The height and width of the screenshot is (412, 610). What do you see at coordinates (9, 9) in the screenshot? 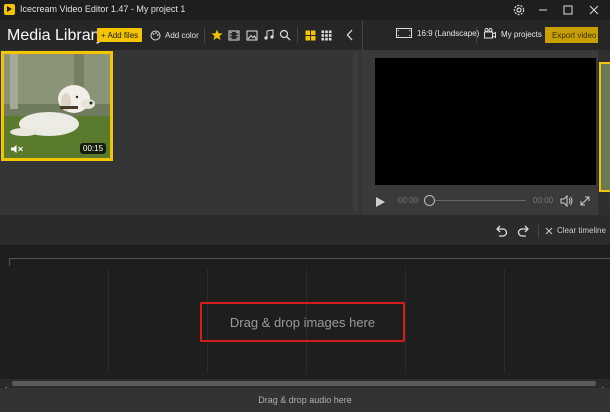
I see `app-logo-icon` at bounding box center [9, 9].